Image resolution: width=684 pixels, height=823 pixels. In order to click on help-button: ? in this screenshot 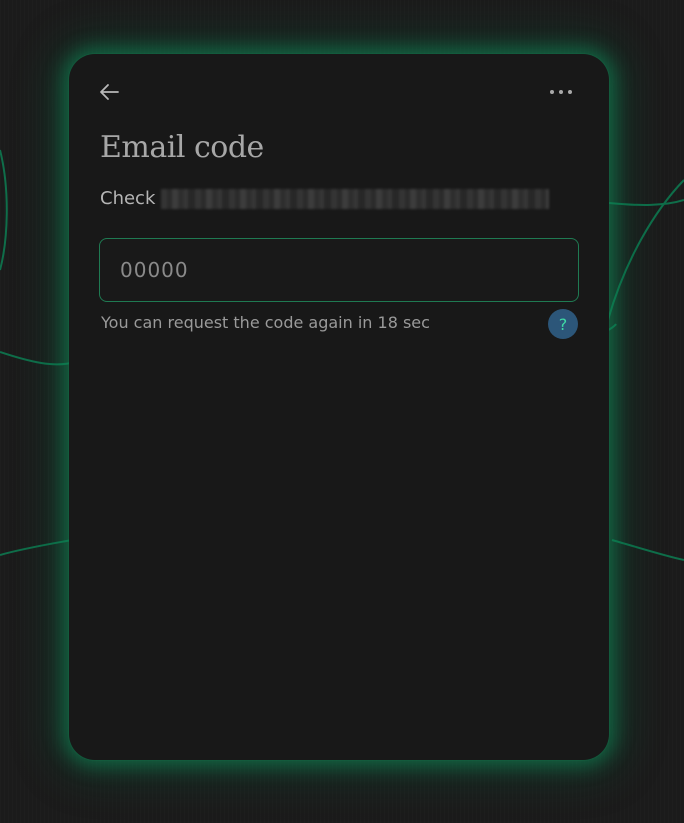, I will do `click(563, 324)`.